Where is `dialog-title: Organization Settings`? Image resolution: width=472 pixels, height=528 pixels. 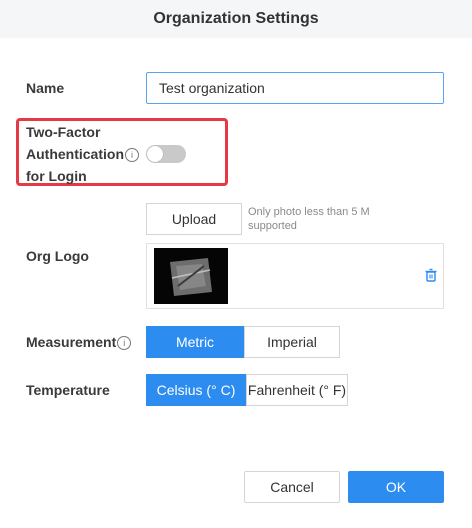
dialog-title: Organization Settings is located at coordinates (236, 18).